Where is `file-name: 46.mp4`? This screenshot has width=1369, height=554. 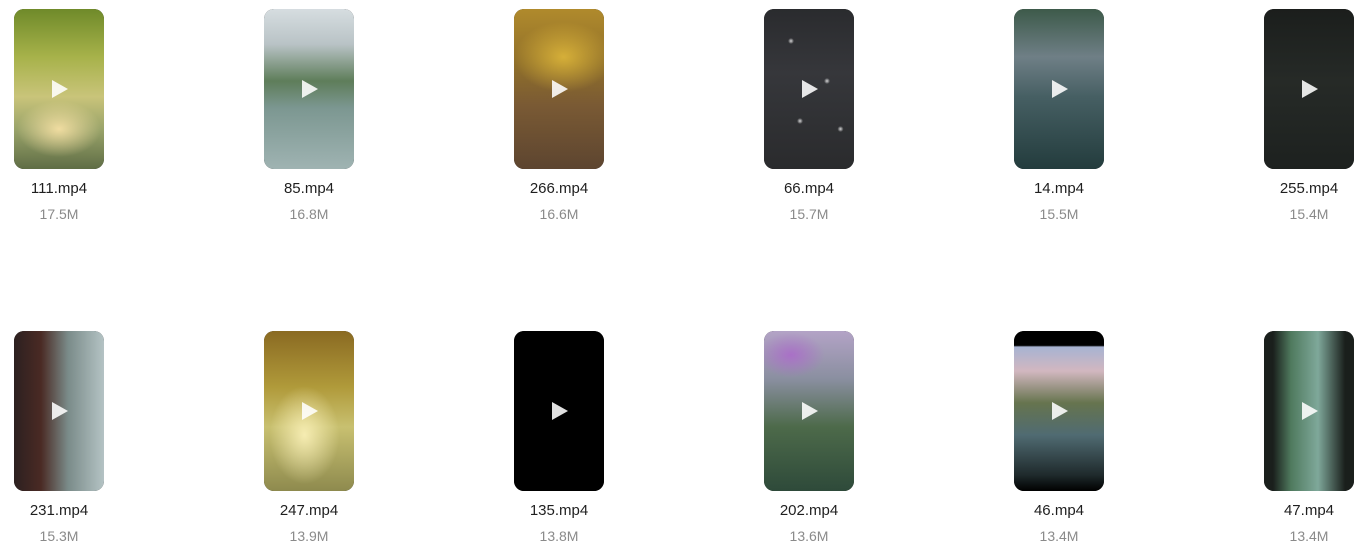 file-name: 46.mp4 is located at coordinates (1059, 510).